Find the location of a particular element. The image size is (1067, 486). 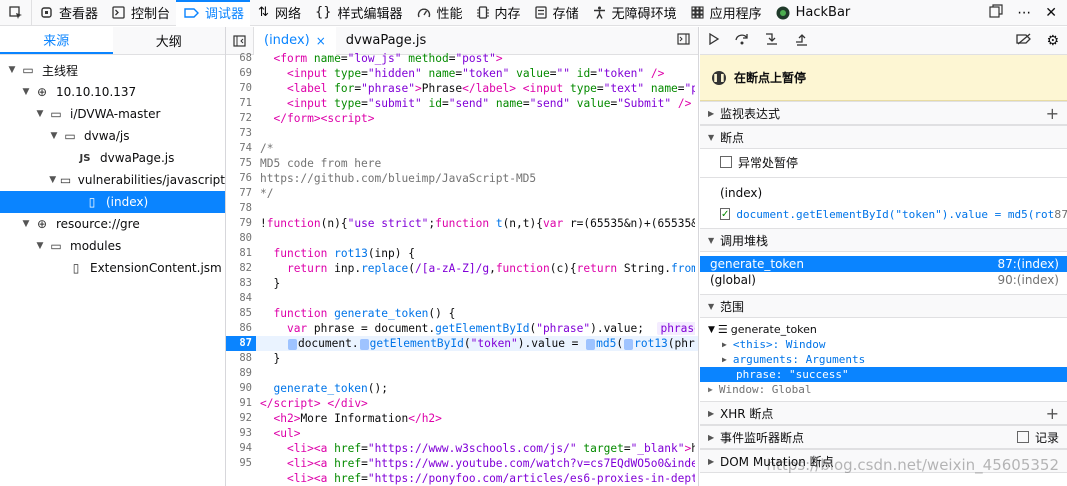

section-xhr: ▶ XHR 断点 + is located at coordinates (883, 413).